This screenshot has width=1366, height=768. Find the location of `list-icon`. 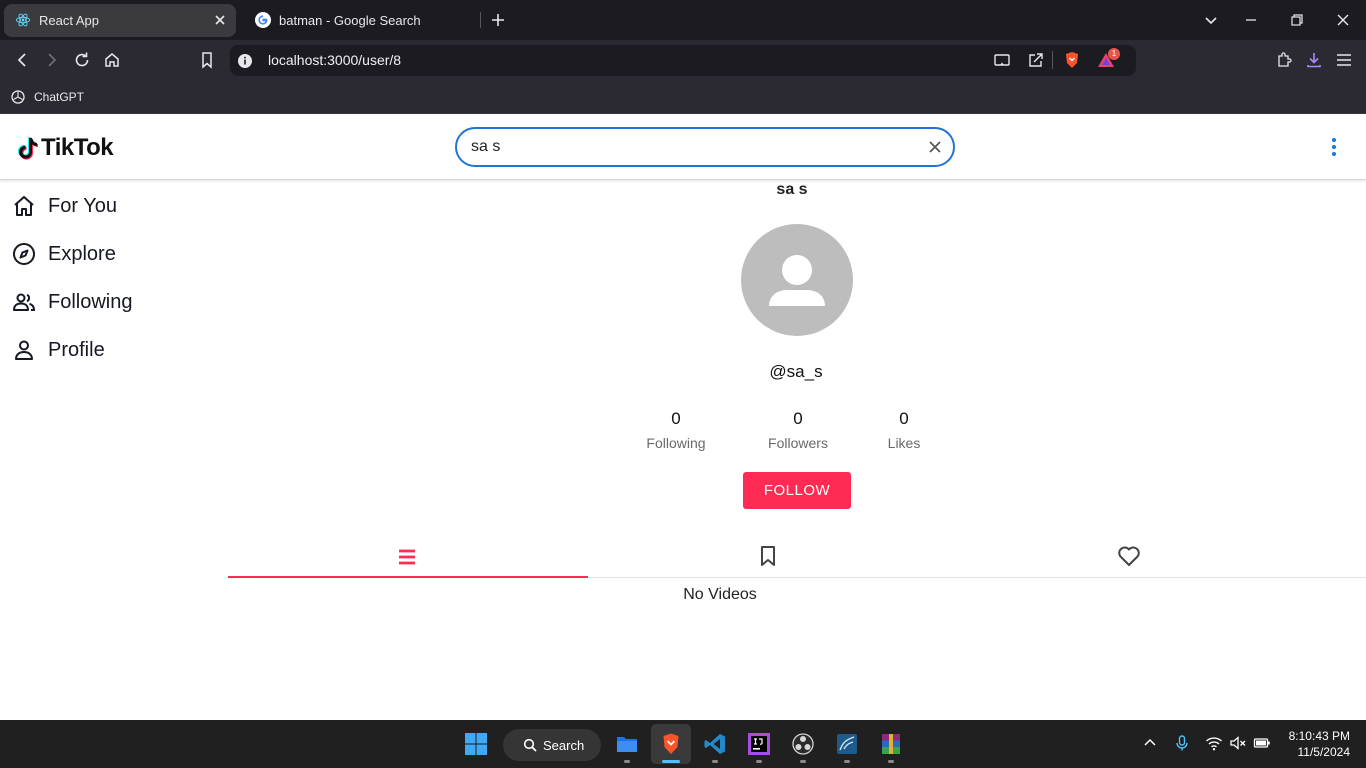

list-icon is located at coordinates (407, 557).